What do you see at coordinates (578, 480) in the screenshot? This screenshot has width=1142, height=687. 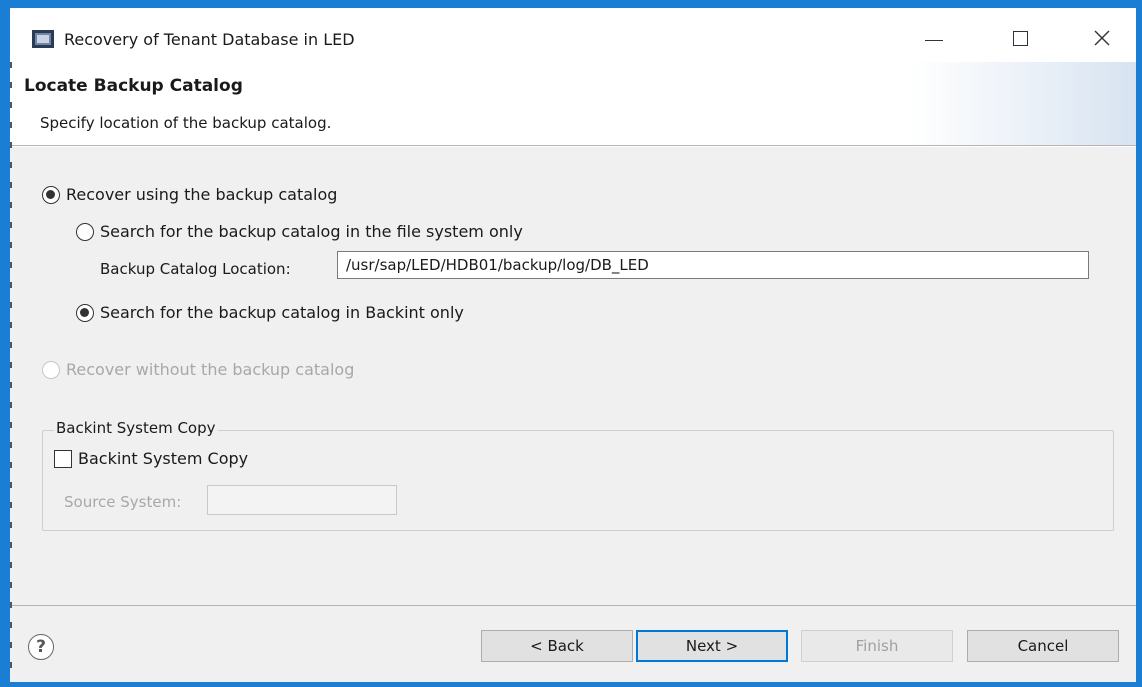 I see `backint-system-copy-group` at bounding box center [578, 480].